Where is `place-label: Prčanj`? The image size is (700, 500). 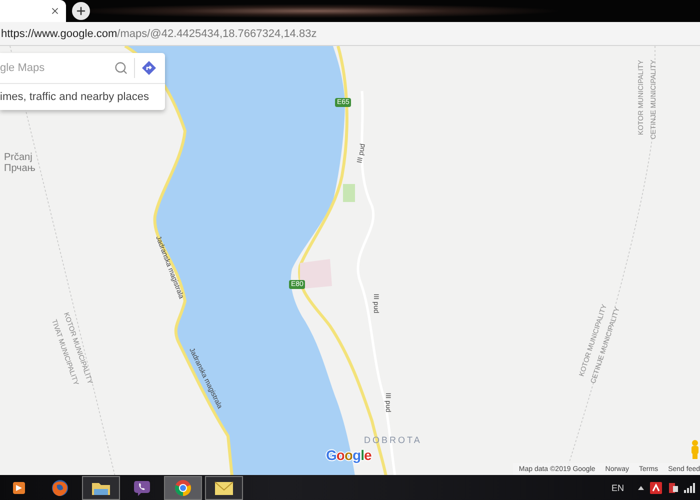 place-label: Prčanj is located at coordinates (18, 158).